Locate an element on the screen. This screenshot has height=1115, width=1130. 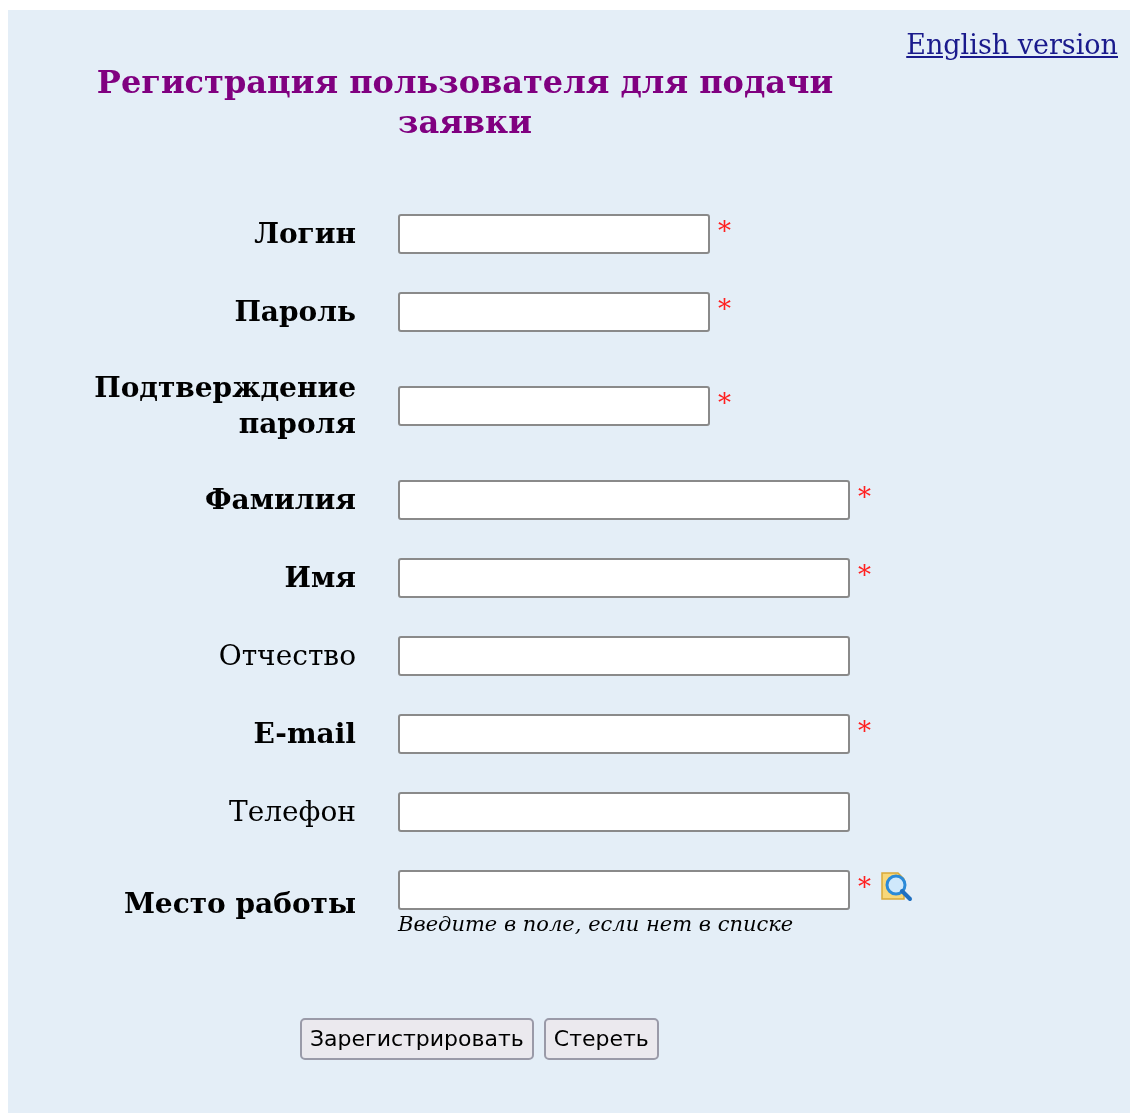
field-label: Логин is located at coordinates (305, 234).